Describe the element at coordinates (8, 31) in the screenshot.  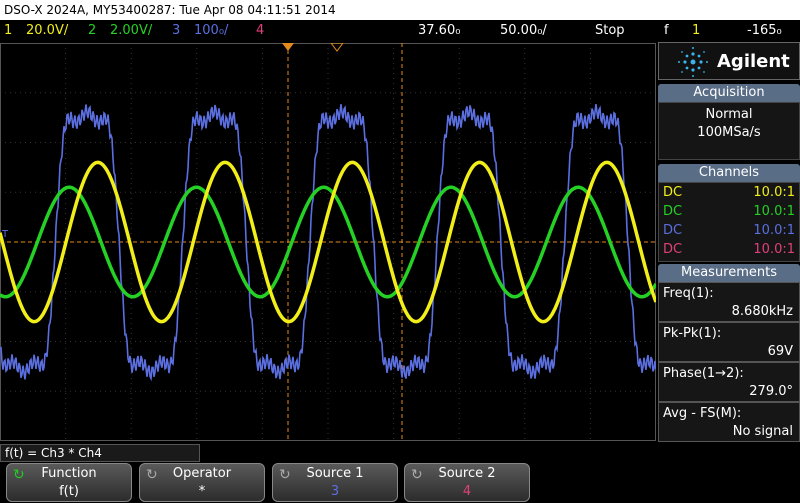
I see `ch1-number: 1` at that location.